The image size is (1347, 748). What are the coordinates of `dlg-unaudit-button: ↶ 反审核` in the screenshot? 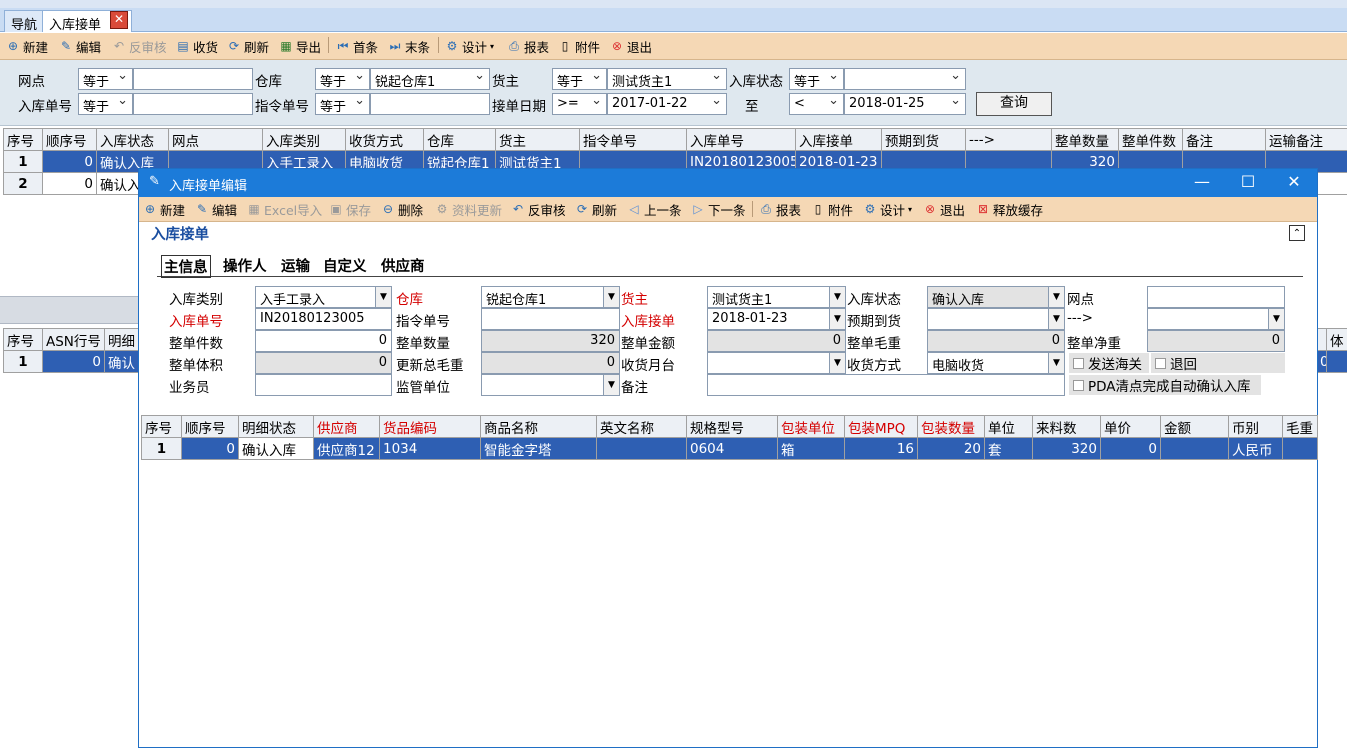 It's located at (538, 209).